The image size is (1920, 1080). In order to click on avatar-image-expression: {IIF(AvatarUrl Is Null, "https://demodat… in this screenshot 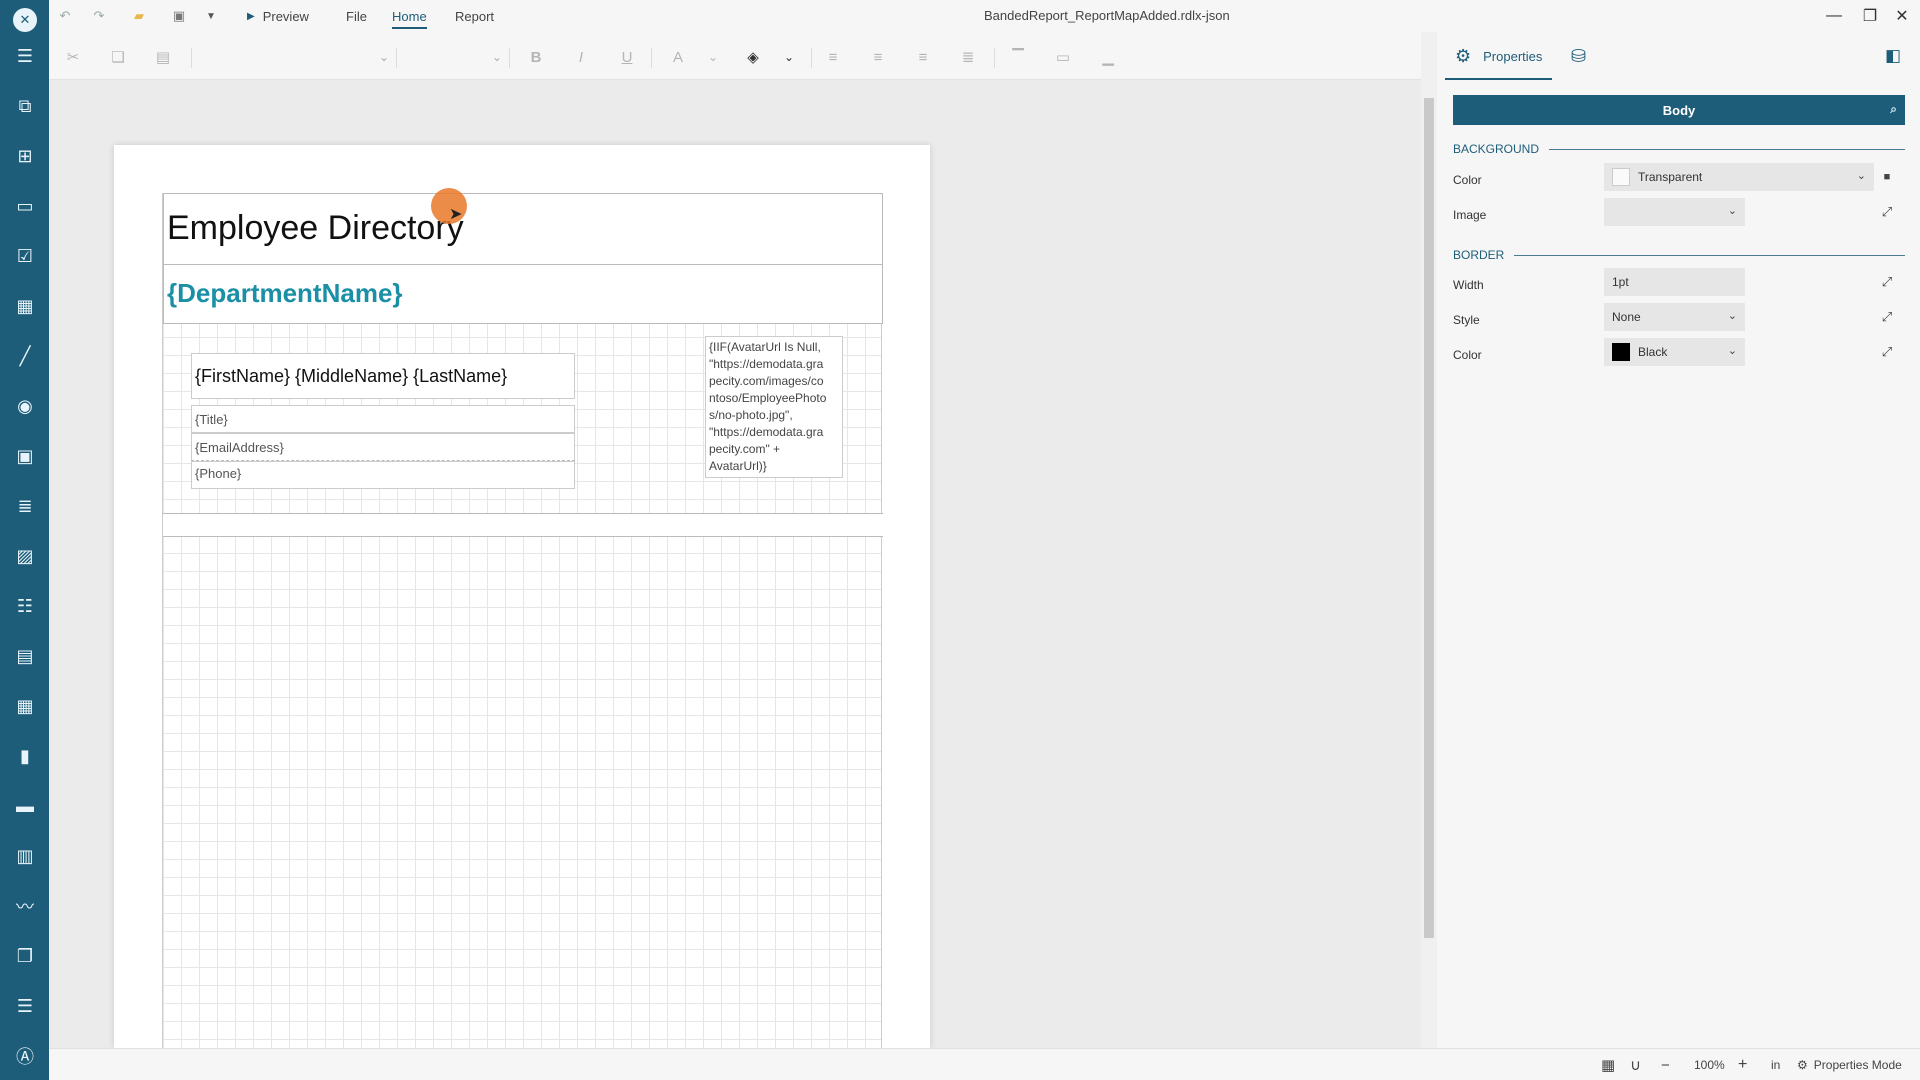, I will do `click(774, 407)`.